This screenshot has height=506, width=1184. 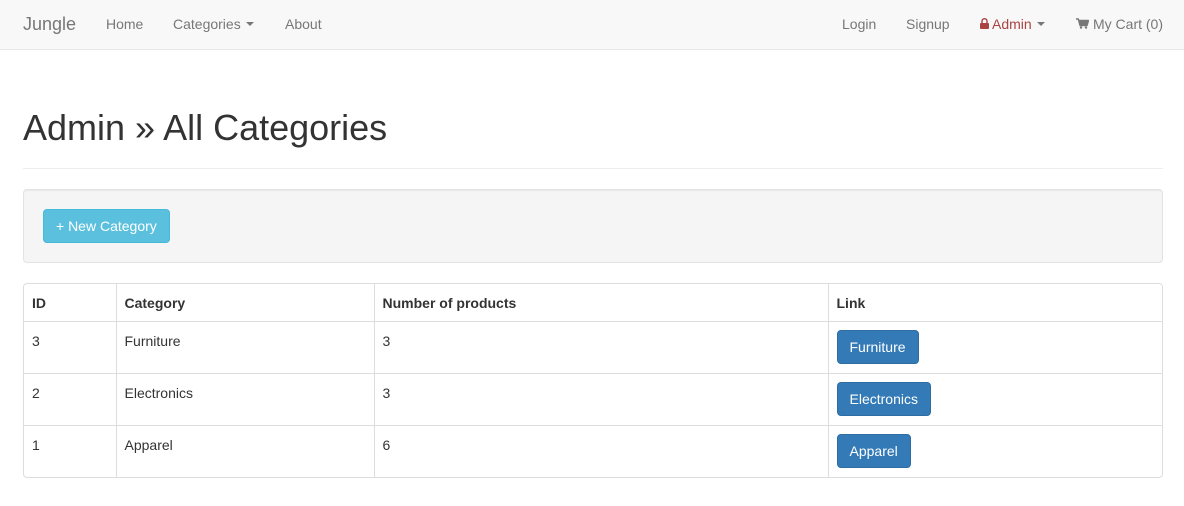 What do you see at coordinates (995, 303) in the screenshot?
I see `header-link: Link` at bounding box center [995, 303].